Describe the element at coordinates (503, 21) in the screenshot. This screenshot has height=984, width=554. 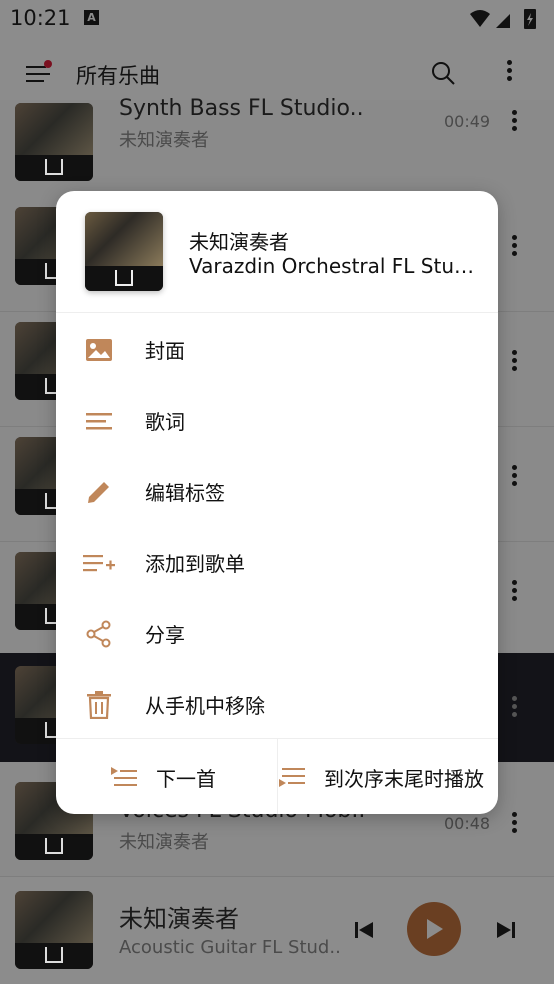
I see `signal-icon` at that location.